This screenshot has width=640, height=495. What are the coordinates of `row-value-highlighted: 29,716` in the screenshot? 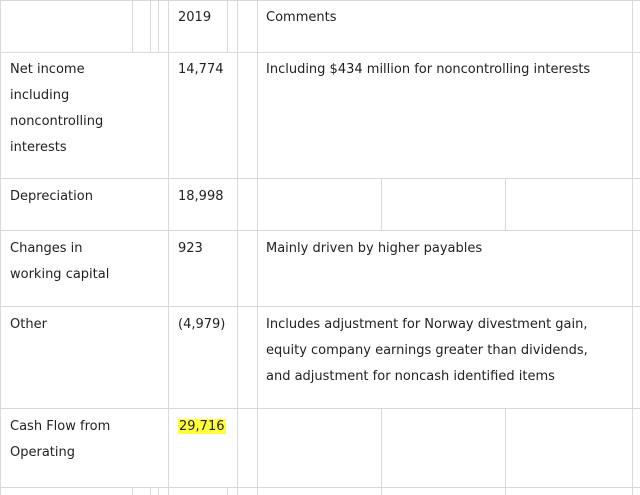 It's located at (202, 427).